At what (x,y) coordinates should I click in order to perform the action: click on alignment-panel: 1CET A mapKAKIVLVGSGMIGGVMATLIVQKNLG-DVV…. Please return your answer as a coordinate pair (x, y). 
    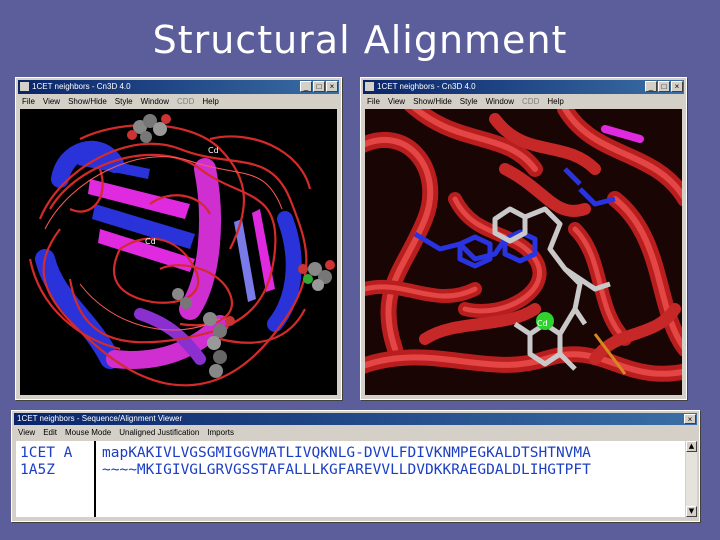
    Looking at the image, I should click on (350, 479).